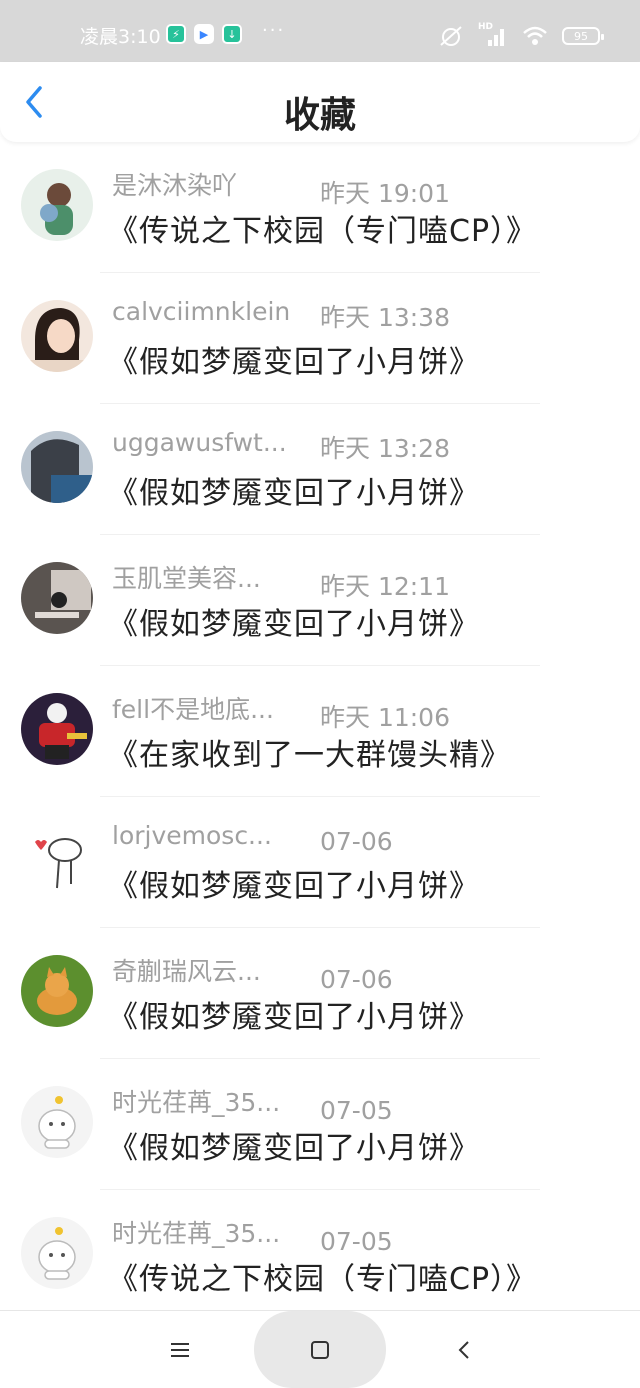 This screenshot has width=640, height=1388. Describe the element at coordinates (319, 115) in the screenshot. I see `page-title: 收藏` at that location.